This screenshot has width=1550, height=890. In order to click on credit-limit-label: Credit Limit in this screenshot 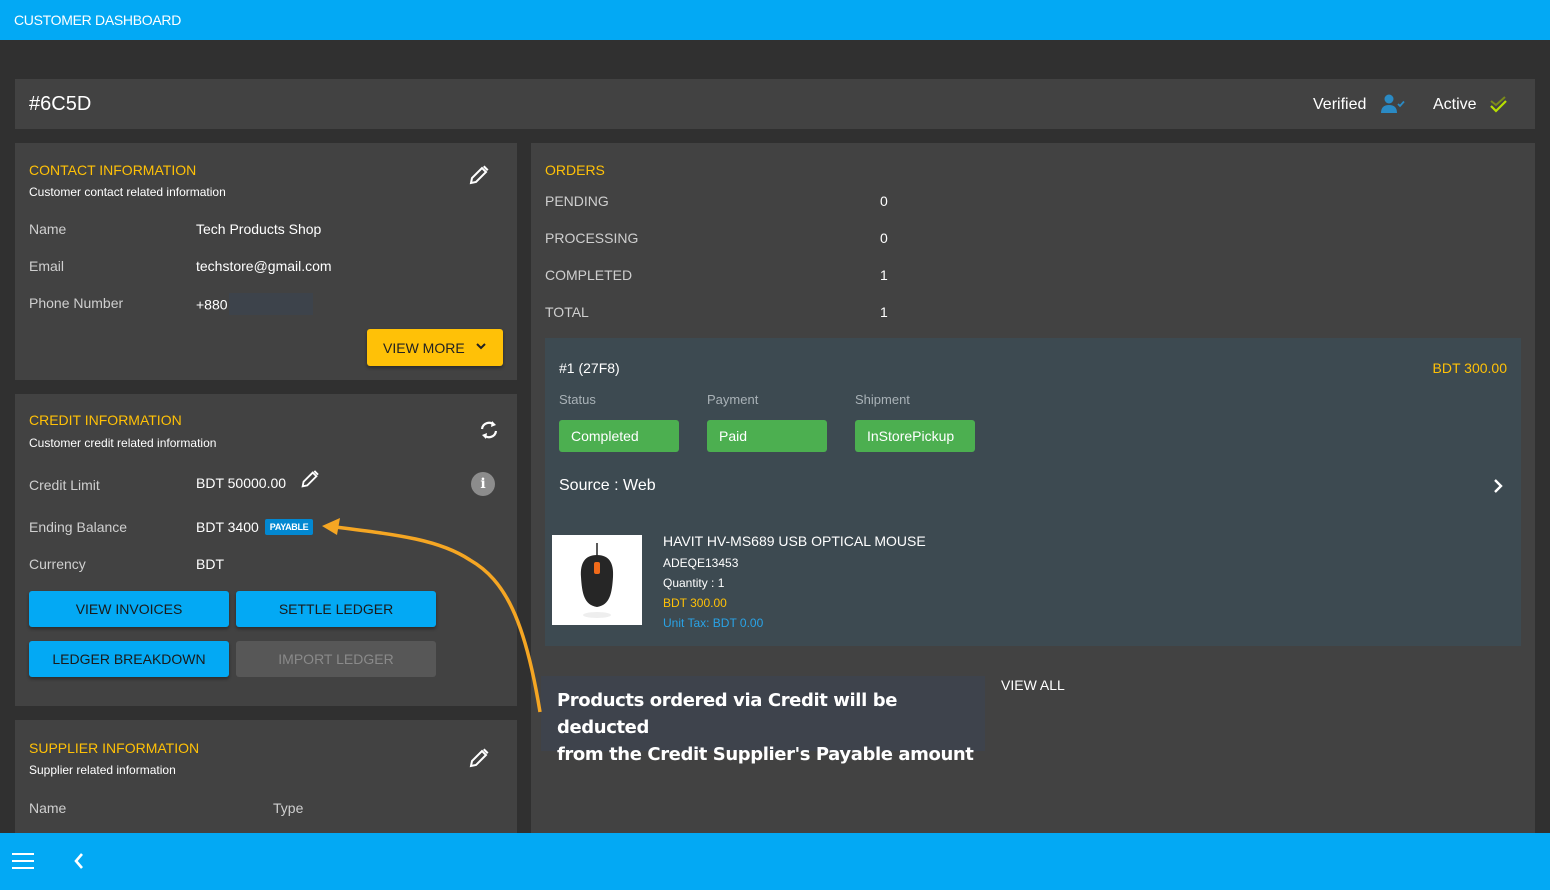, I will do `click(64, 485)`.